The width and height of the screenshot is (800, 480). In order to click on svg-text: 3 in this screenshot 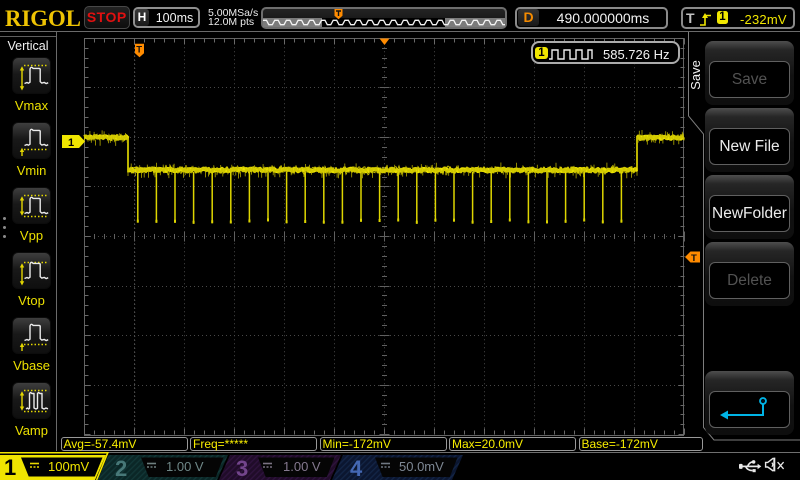, I will do `click(242, 468)`.